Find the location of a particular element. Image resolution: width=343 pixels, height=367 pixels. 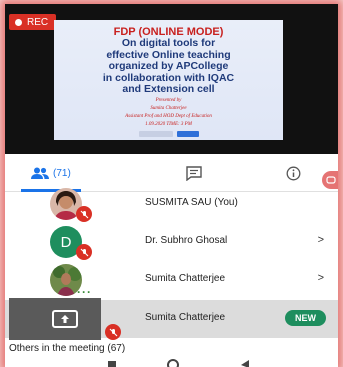

participant-name: SUSMITA SAU (You) is located at coordinates (191, 202).